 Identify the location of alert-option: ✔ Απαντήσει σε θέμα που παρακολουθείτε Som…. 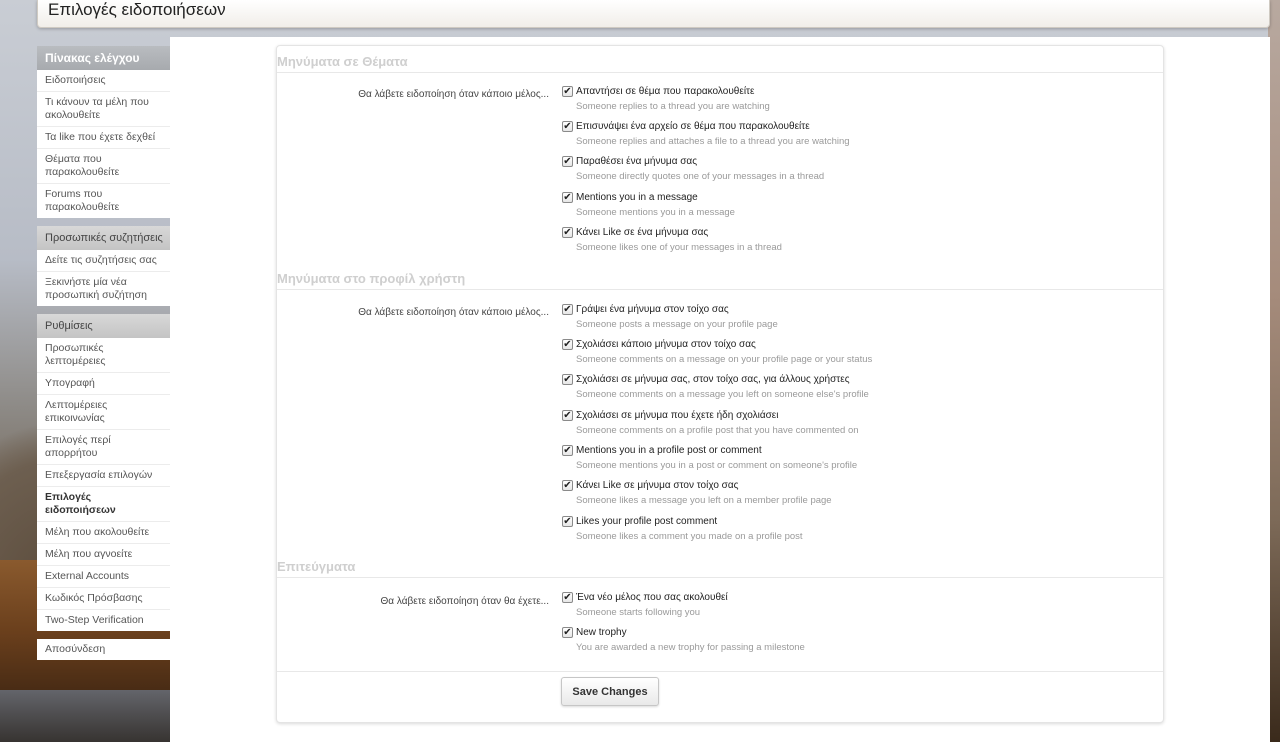
(857, 102).